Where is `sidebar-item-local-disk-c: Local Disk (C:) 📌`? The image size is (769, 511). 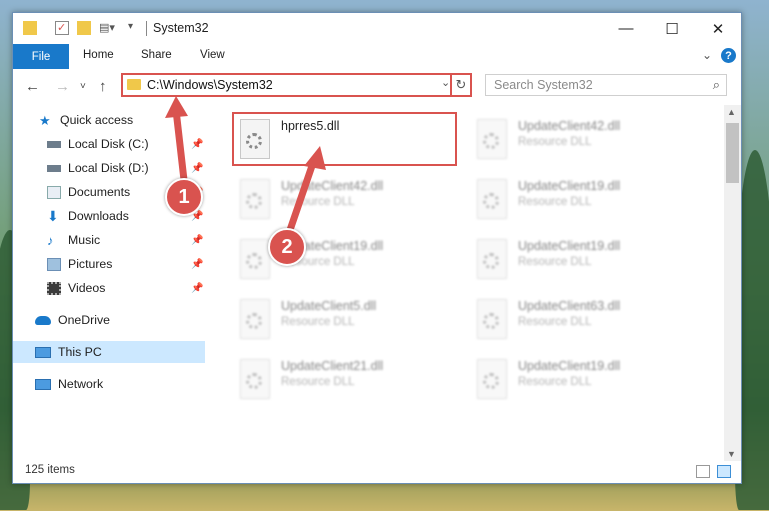
sidebar-item-local-disk-c: Local Disk (C:) 📌 is located at coordinates (109, 144).